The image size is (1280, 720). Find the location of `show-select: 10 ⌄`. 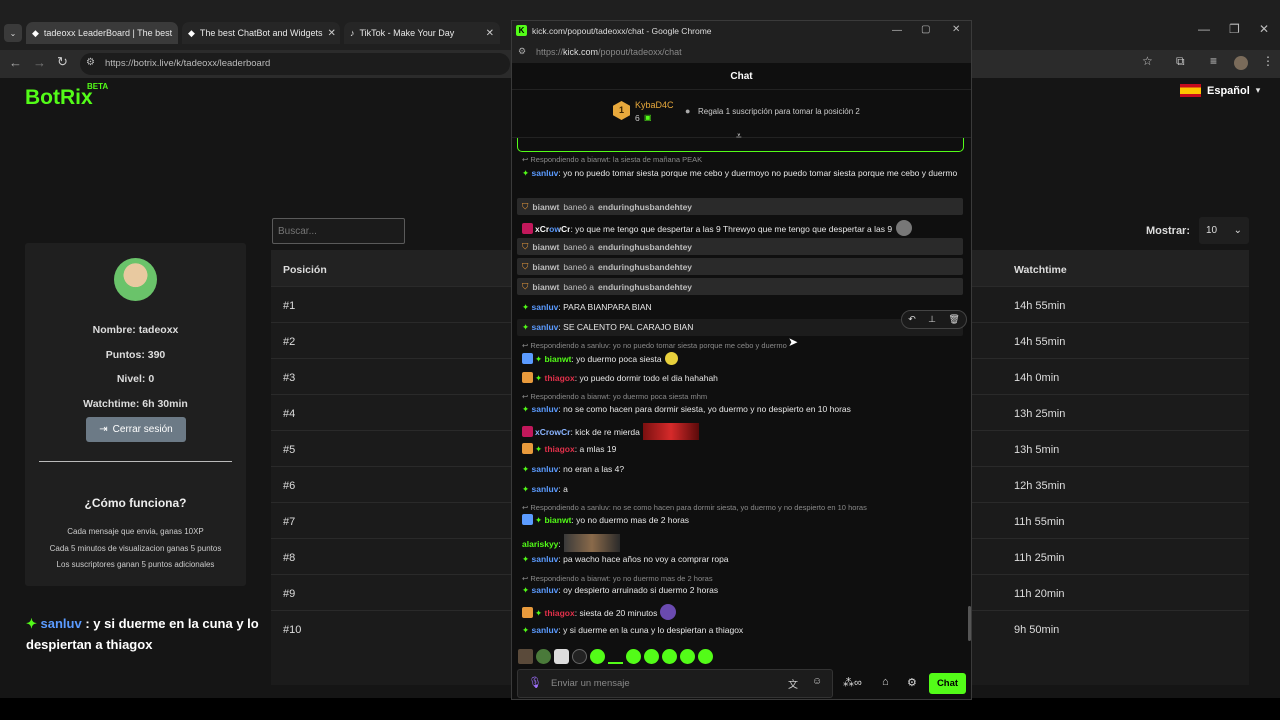

show-select: 10 ⌄ is located at coordinates (1224, 230).